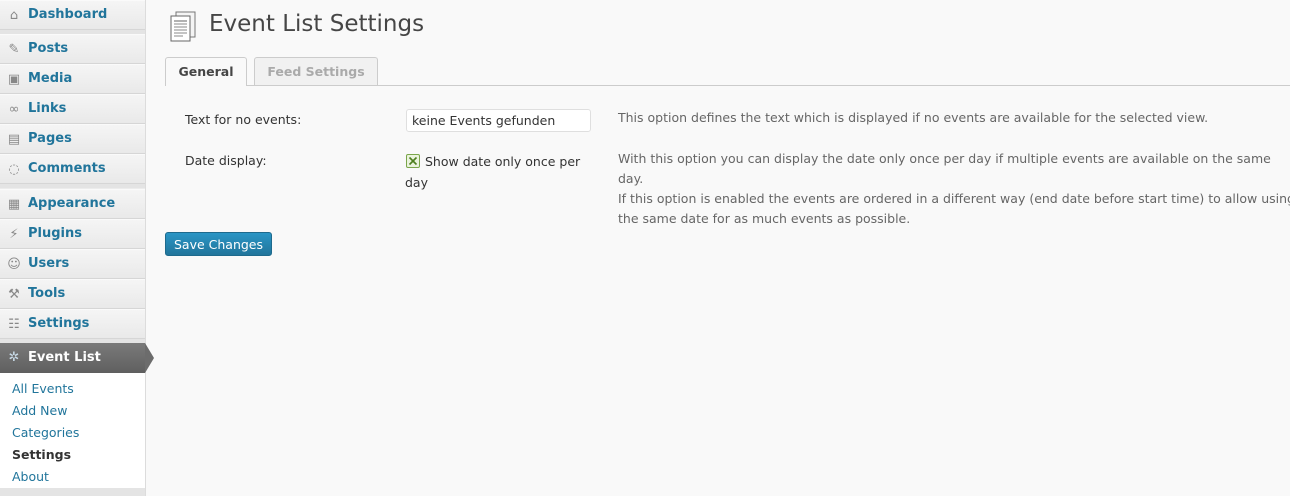 This screenshot has height=496, width=1290. I want to click on users-icon: ☺, so click(14, 264).